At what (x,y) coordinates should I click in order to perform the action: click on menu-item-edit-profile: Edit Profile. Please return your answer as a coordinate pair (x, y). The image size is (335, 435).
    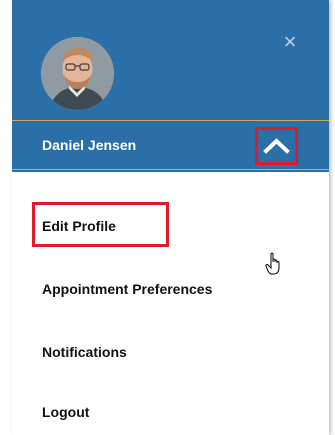
    Looking at the image, I should click on (79, 226).